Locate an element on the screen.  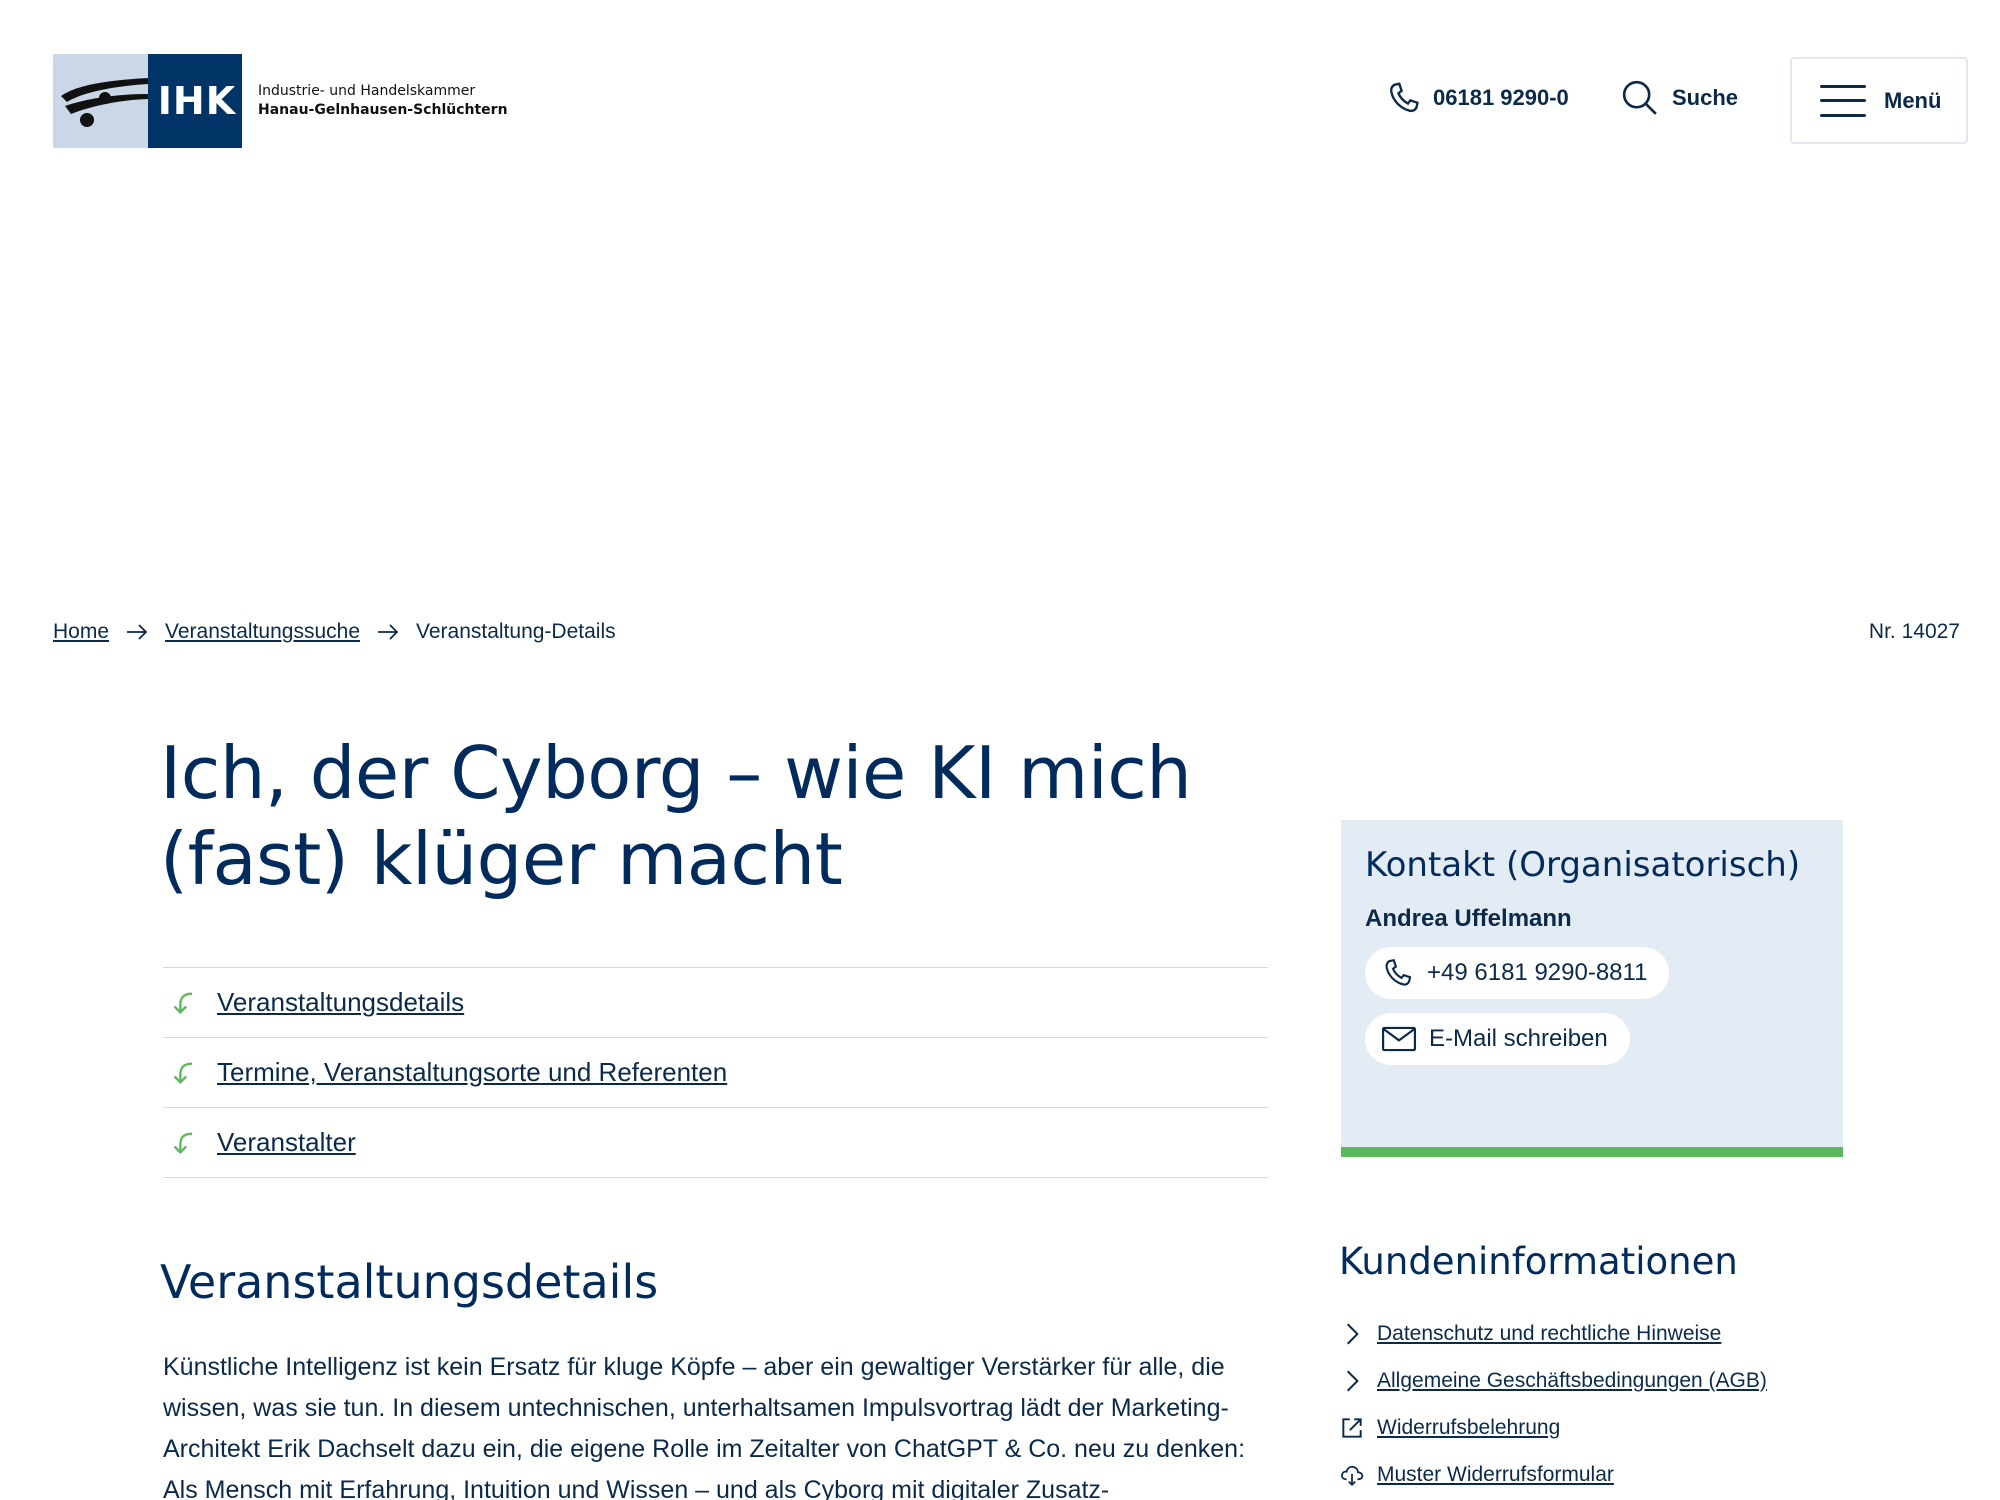
list-item: Datenschutz und rechtliche Hinweise is located at coordinates (1553, 1333).